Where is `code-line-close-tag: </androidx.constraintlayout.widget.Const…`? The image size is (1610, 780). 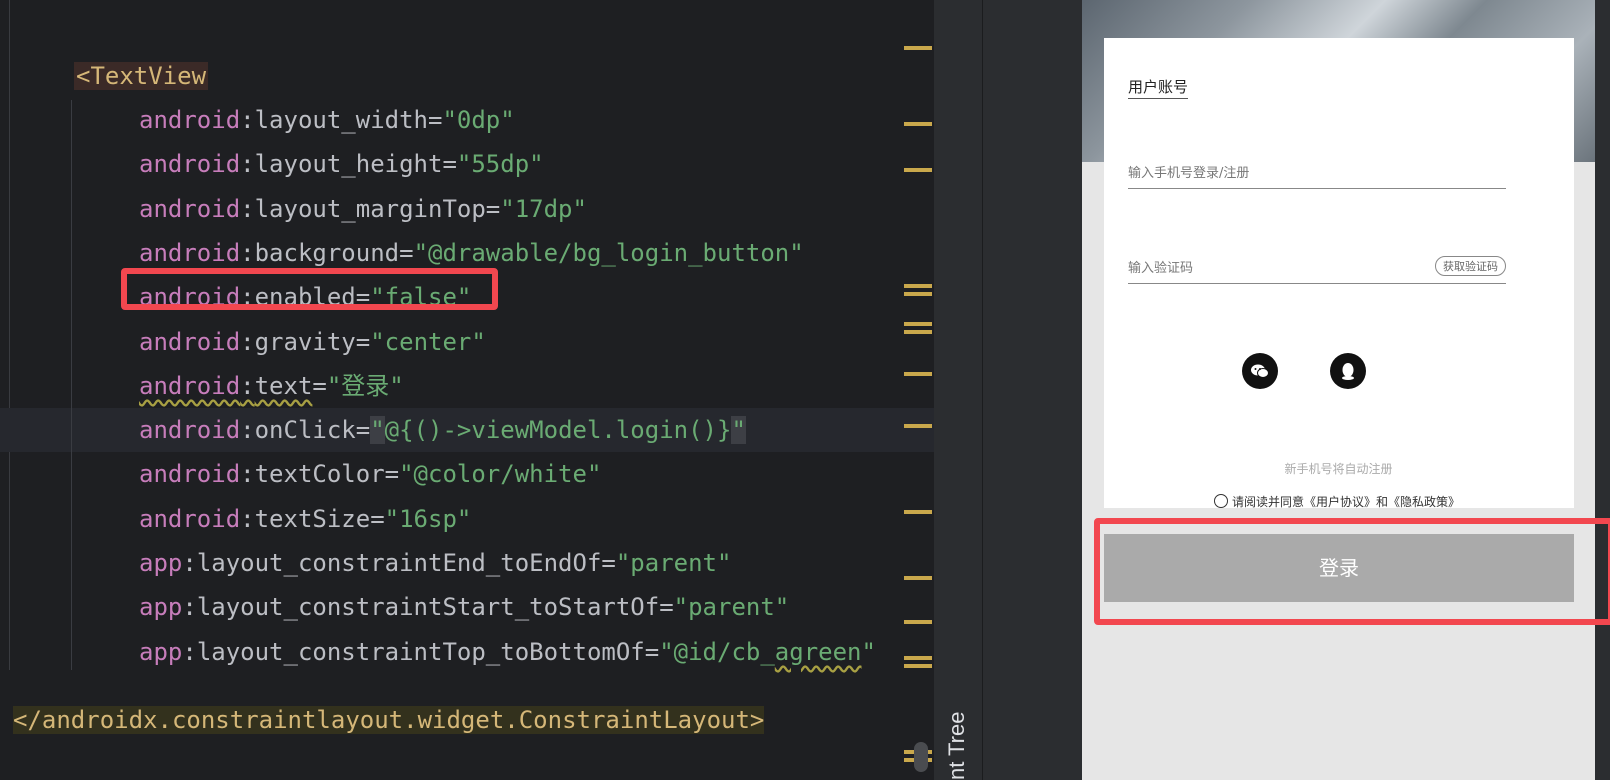 code-line-close-tag: </androidx.constraintlayout.widget.Const… is located at coordinates (389, 720).